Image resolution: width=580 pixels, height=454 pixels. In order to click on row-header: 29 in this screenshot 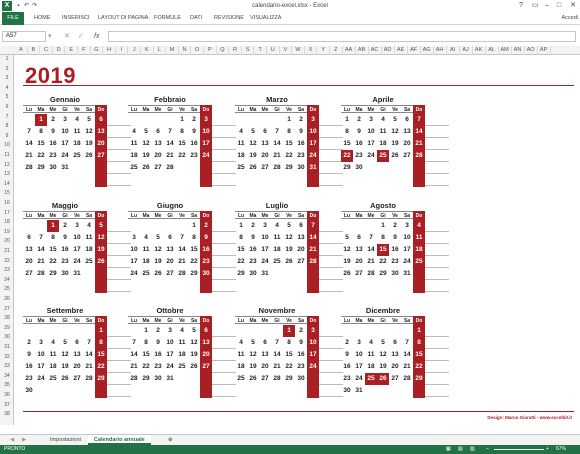, I will do `click(7, 329)`.